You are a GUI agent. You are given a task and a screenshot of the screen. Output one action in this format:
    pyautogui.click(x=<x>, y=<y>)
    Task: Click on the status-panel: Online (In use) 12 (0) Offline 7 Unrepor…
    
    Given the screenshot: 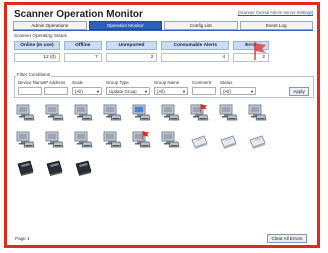 What is the action you would take?
    pyautogui.click(x=141, y=53)
    